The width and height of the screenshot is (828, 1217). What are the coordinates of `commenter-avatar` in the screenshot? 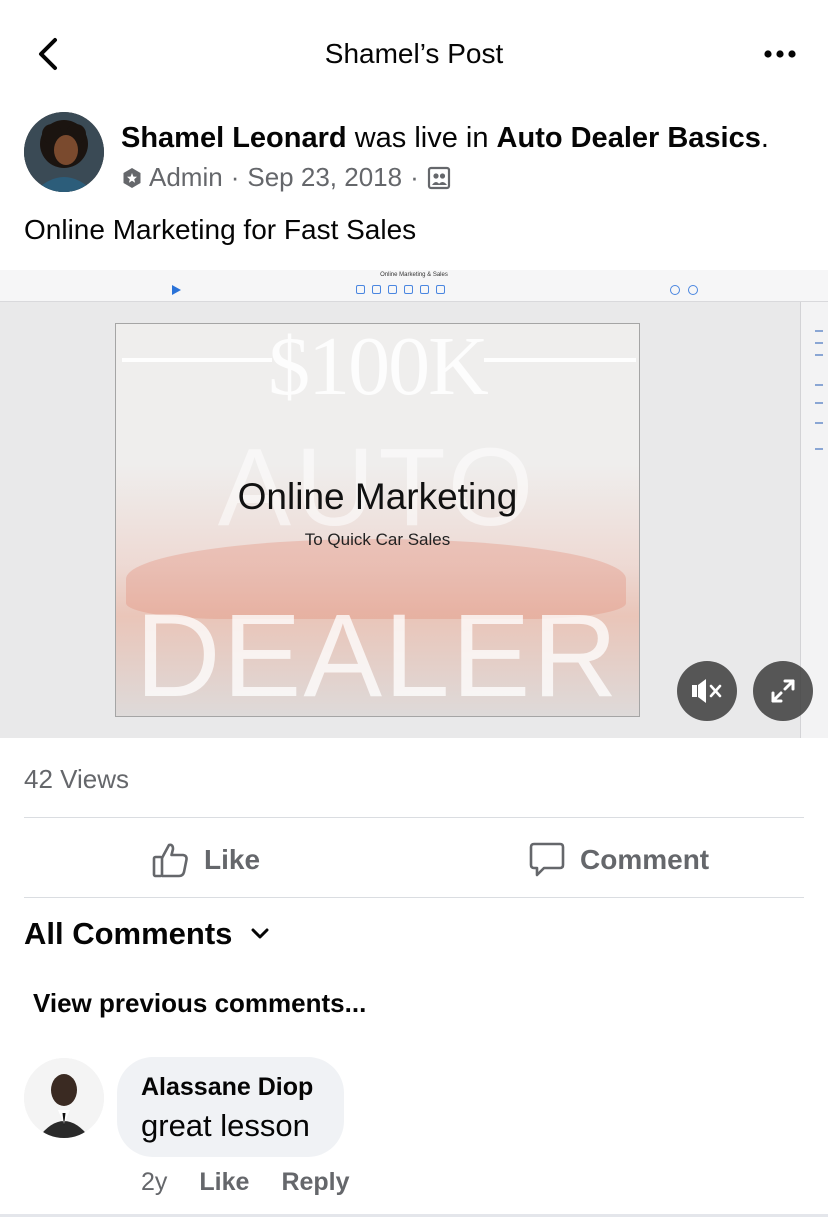 It's located at (64, 1098).